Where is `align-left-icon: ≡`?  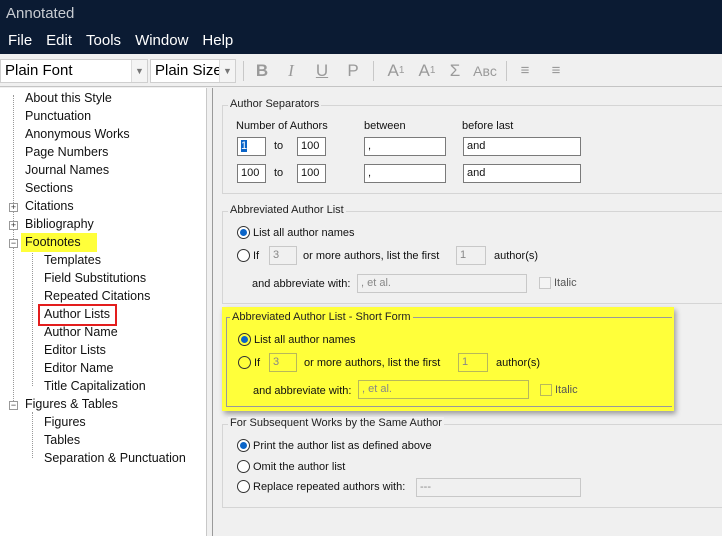
align-left-icon: ≡ is located at coordinates (525, 71).